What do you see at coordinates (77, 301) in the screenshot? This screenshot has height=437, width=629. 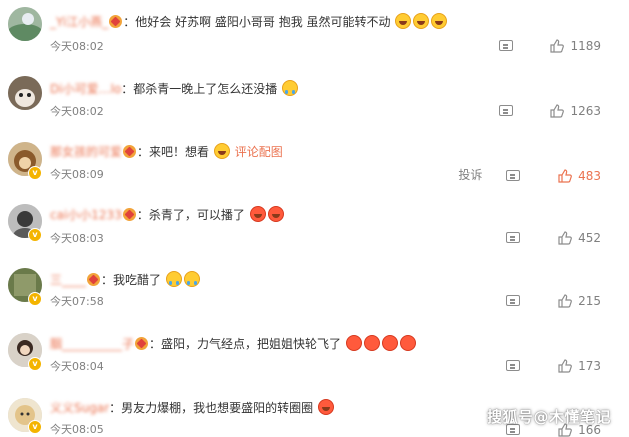 I see `timestamp: 今天07:58` at bounding box center [77, 301].